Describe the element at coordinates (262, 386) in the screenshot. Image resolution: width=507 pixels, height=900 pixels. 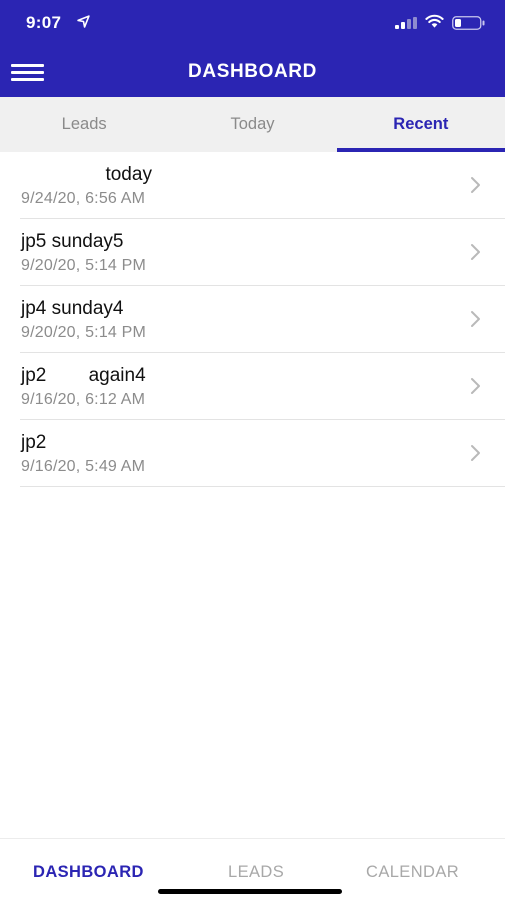
I see `list-item: jp2 again4 9/16/20, 6:12 AM` at that location.